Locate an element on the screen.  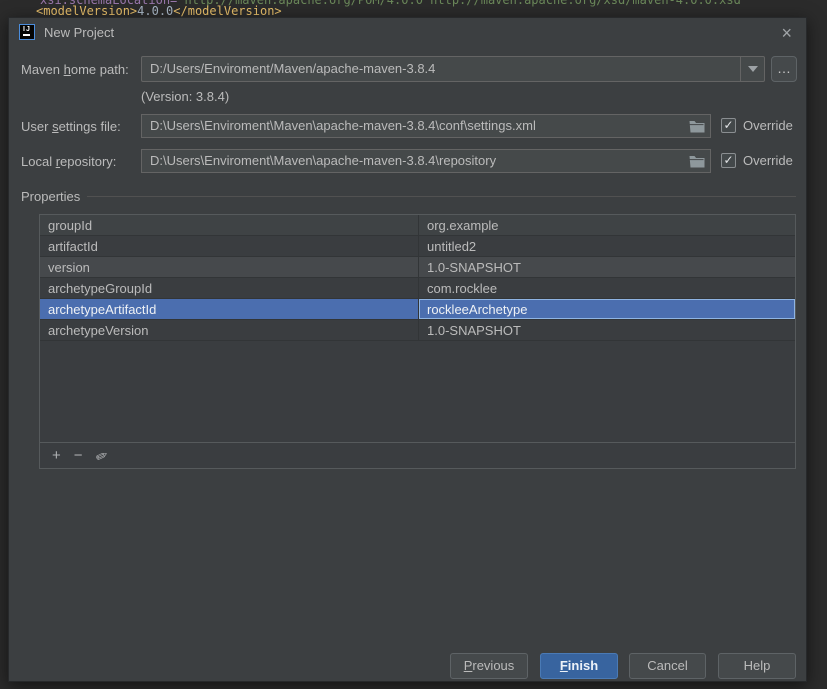
properties-toolbar: + − ✎ is located at coordinates (417, 455).